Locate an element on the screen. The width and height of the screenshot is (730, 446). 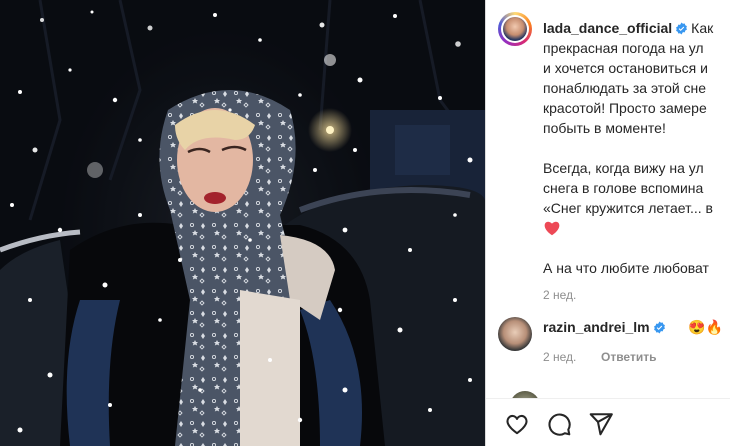
comment-text: 😍🔥 is located at coordinates (705, 327).